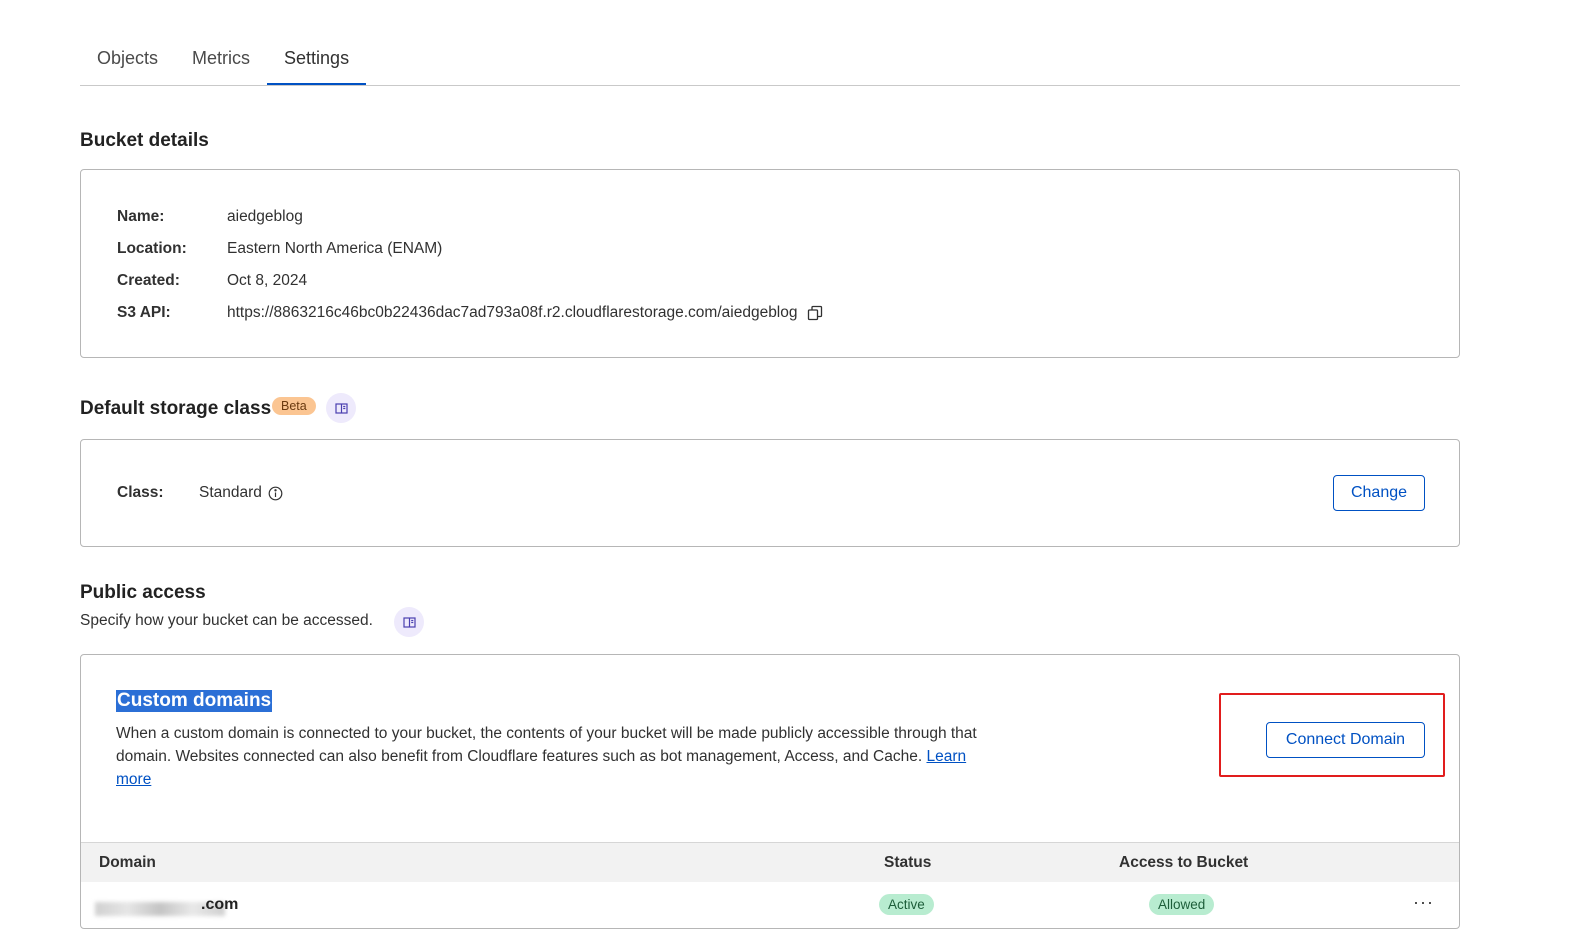 Image resolution: width=1580 pixels, height=948 pixels. What do you see at coordinates (226, 620) in the screenshot?
I see `public-access-subtitle: Specify how your bucket can be accessed.` at bounding box center [226, 620].